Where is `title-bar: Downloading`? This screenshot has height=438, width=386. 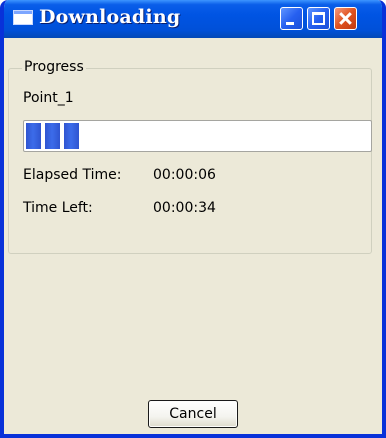 title-bar: Downloading is located at coordinates (193, 19).